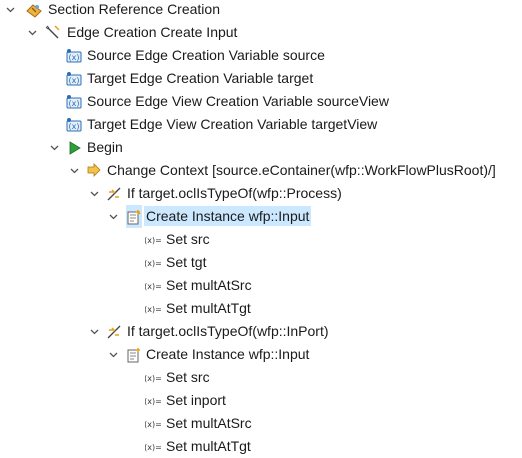  What do you see at coordinates (261, 147) in the screenshot?
I see `tree-row-begin: Begin` at bounding box center [261, 147].